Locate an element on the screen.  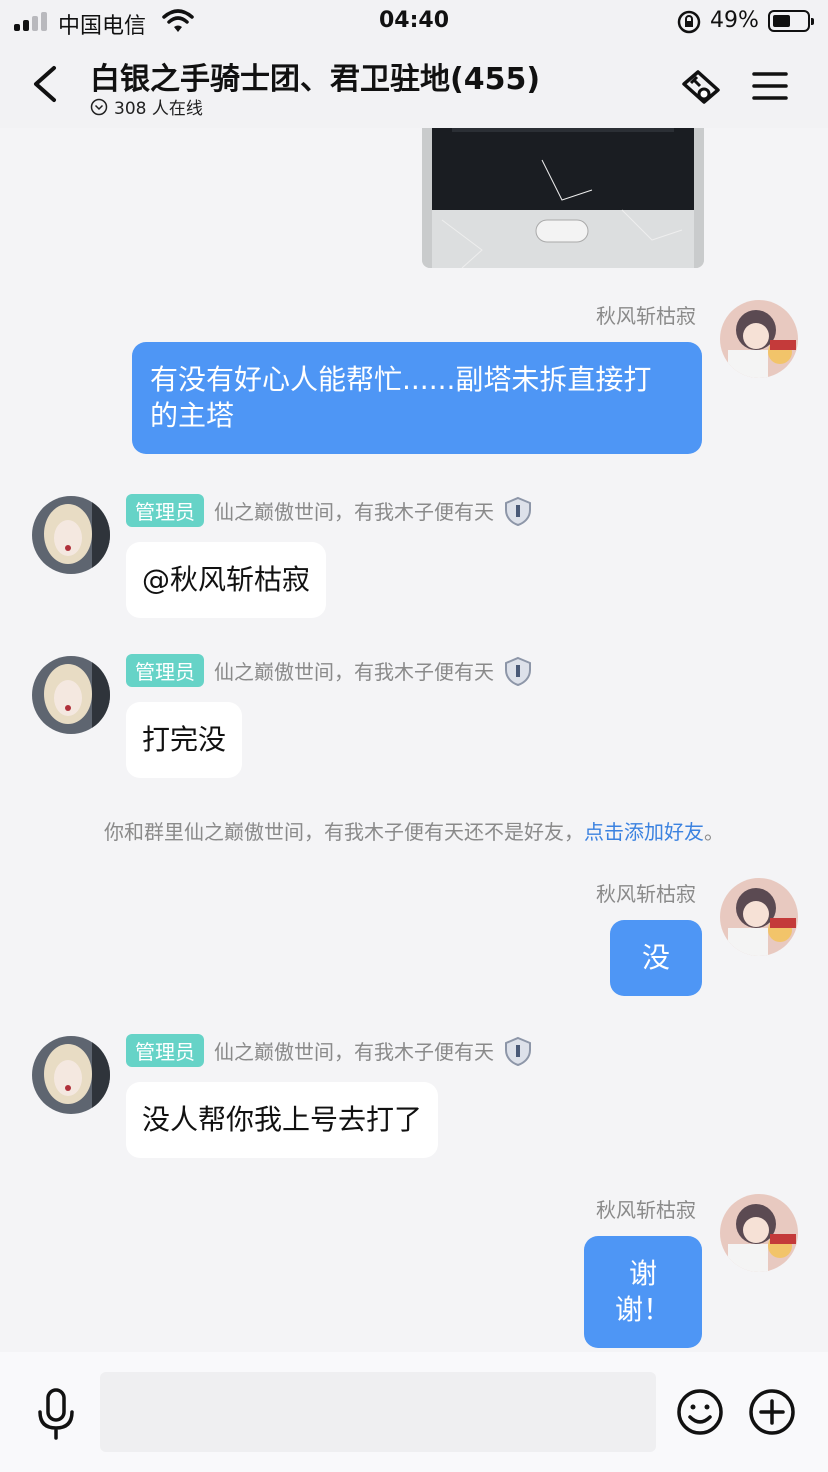
system-notice: 你和群里仙之巅傲世间，有我木子便有天还不是好友，点击添加好友。 is located at coordinates (414, 832).